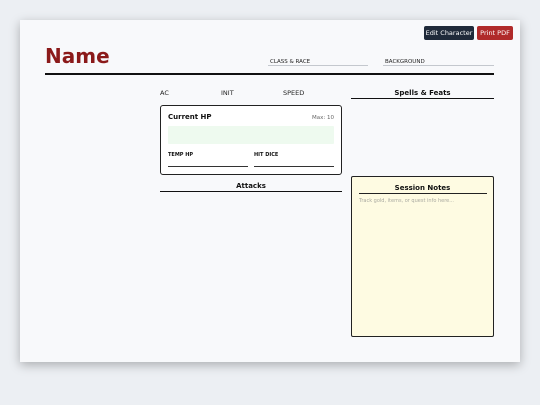 This screenshot has width=540, height=405. Describe the element at coordinates (251, 191) in the screenshot. I see `attacks-divider` at that location.